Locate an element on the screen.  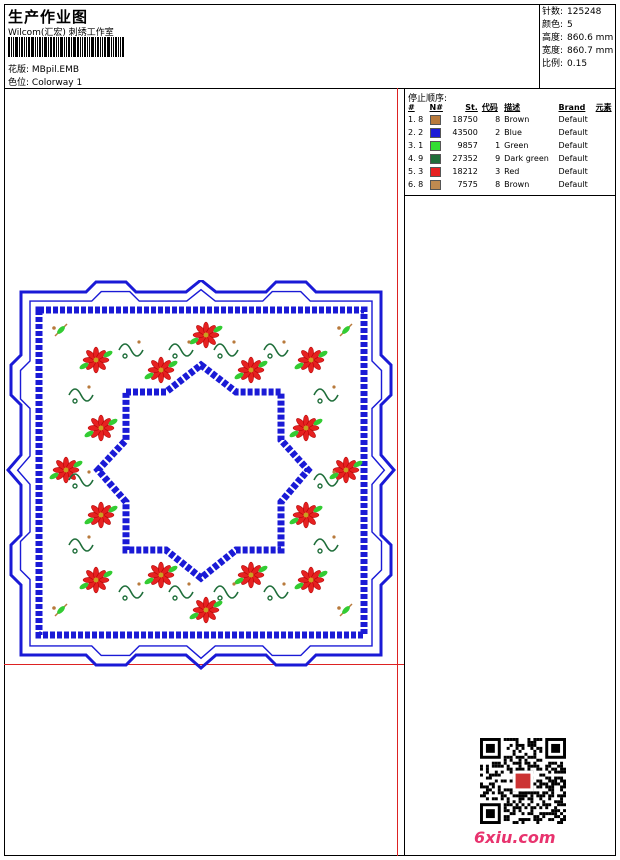
berry is located at coordinates (234, 342).